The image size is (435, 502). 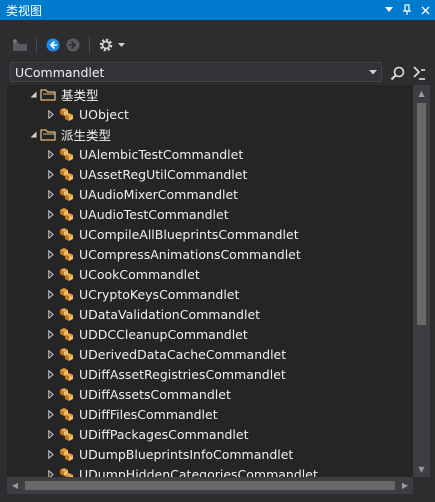 What do you see at coordinates (421, 485) in the screenshot?
I see `scroll-corner` at bounding box center [421, 485].